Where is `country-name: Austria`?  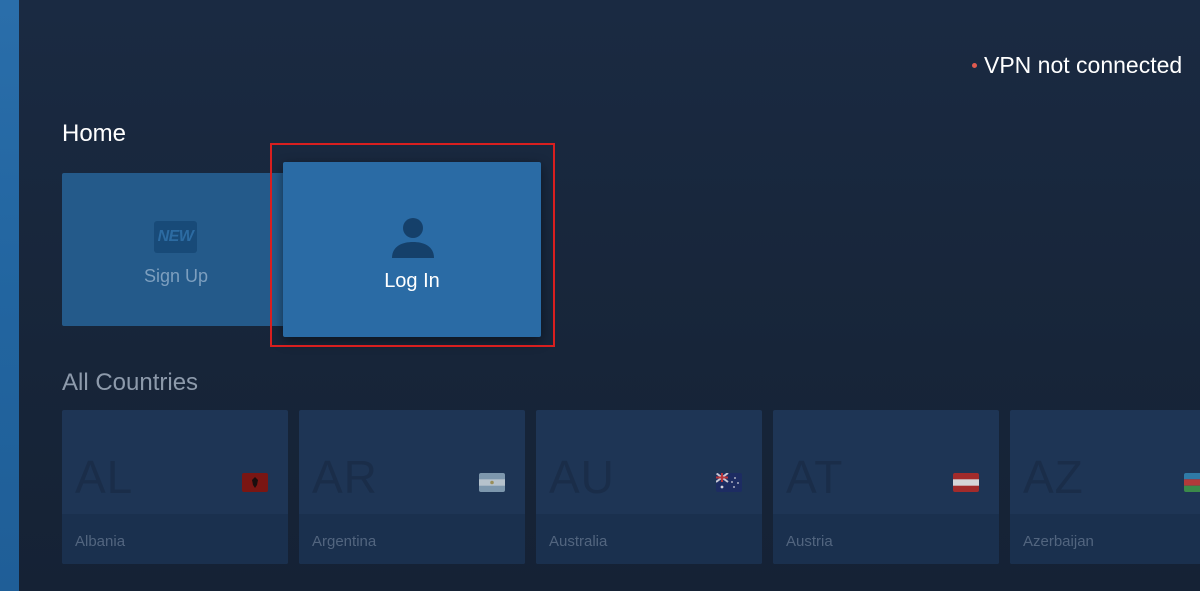 country-name: Austria is located at coordinates (809, 541).